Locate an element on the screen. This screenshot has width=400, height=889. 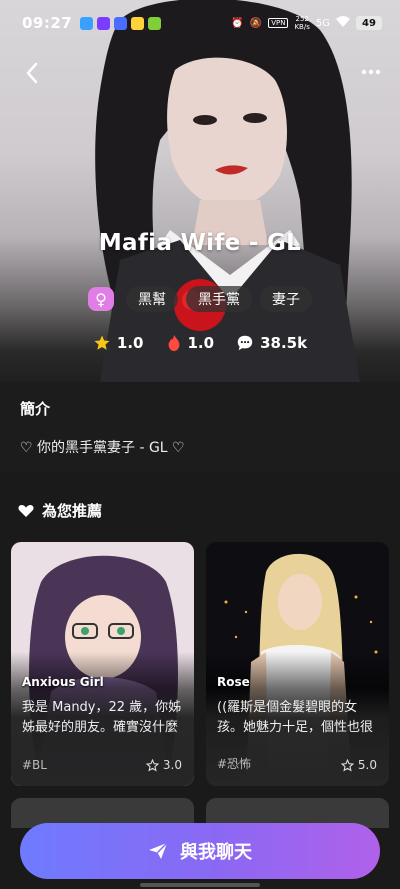
tag-chip: 黑幫 is located at coordinates (152, 299).